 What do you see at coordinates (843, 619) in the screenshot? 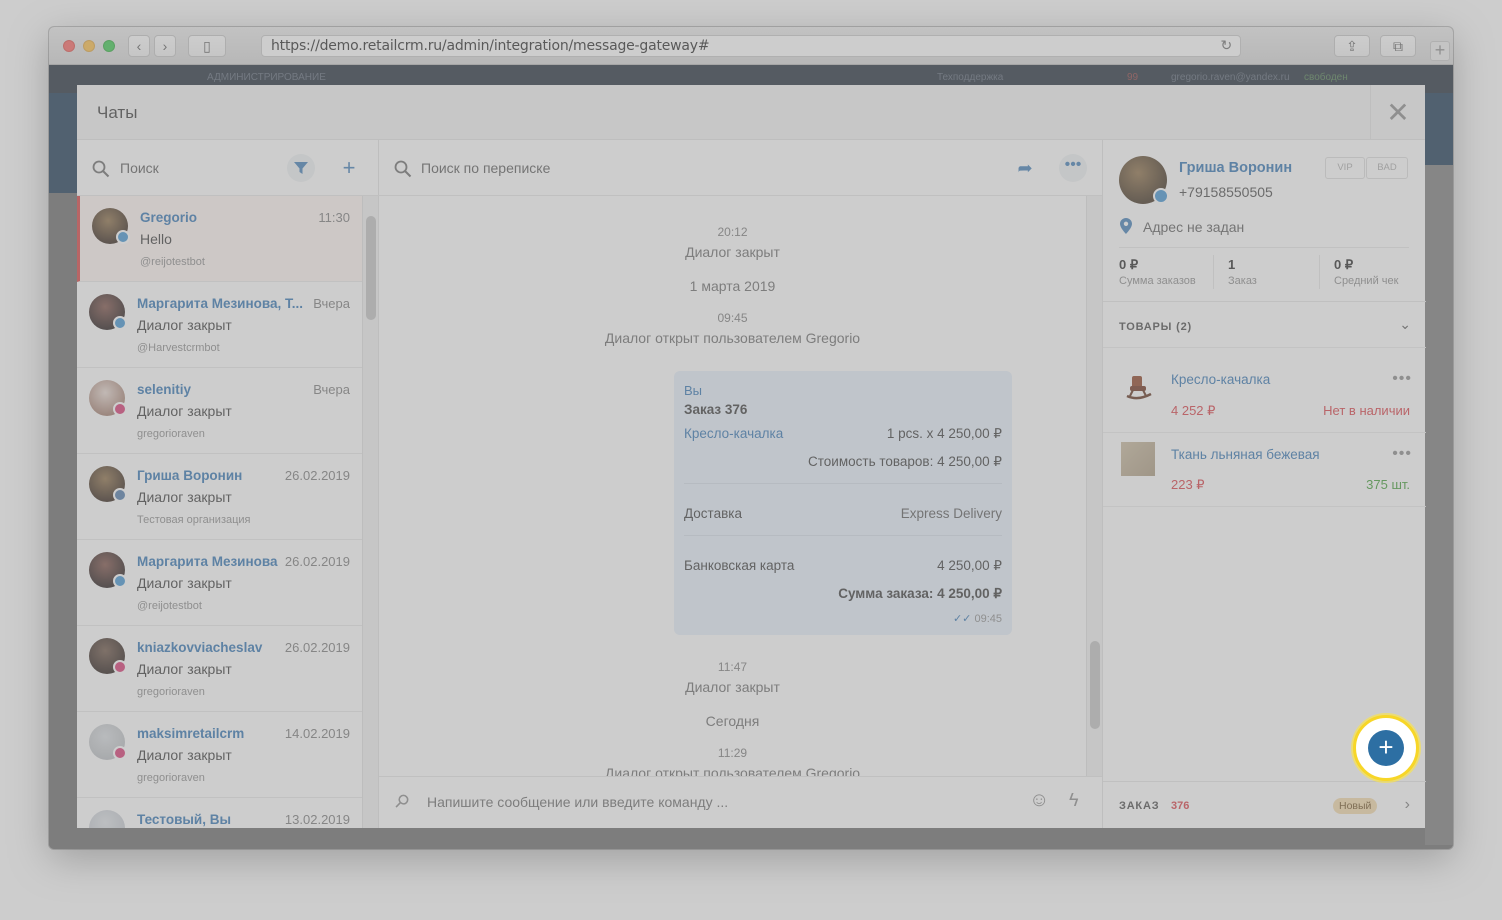
I see `message-meta: ✓✓ 09:45` at bounding box center [843, 619].